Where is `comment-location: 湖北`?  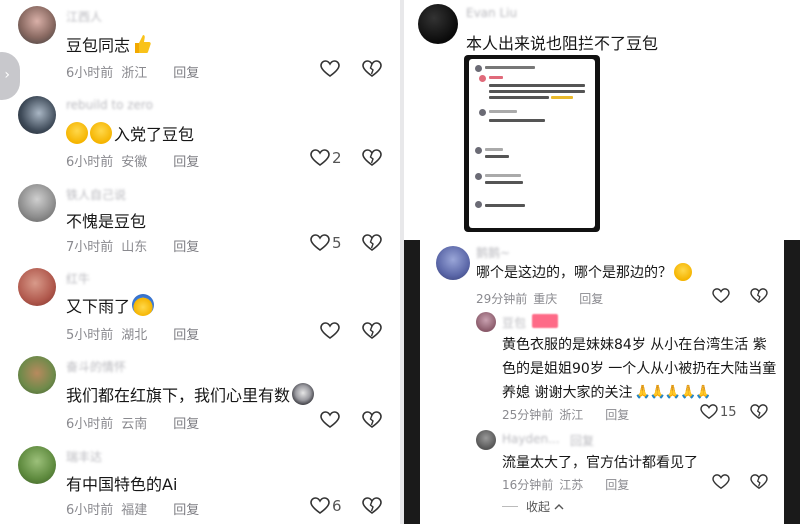 comment-location: 湖北 is located at coordinates (134, 335).